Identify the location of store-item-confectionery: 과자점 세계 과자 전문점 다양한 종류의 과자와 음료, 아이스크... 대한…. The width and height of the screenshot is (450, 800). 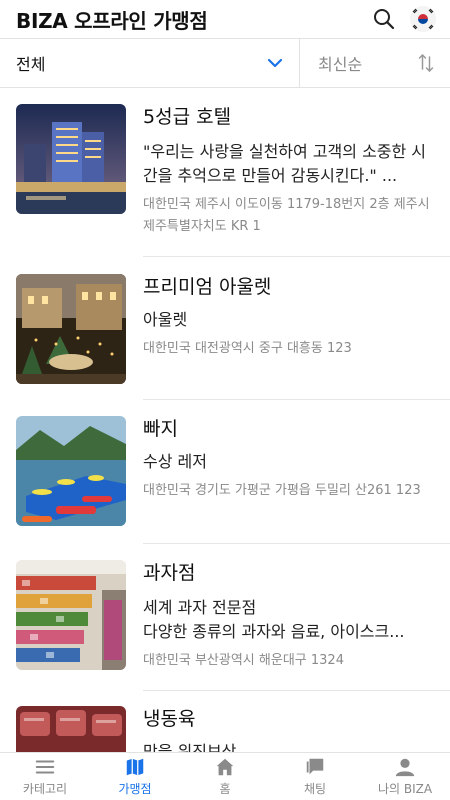
(225, 615).